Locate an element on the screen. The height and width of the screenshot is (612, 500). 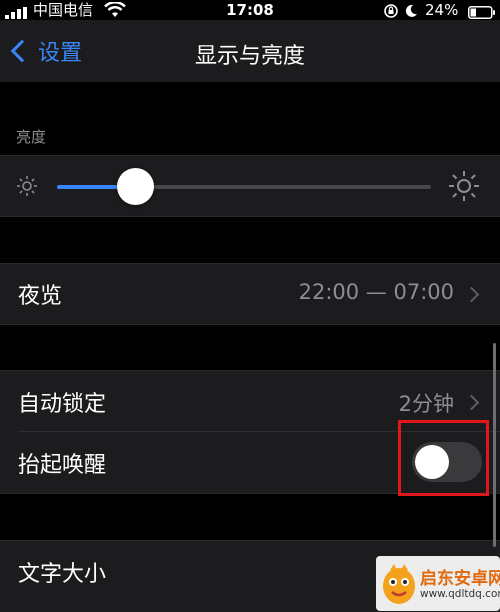
sun-small-icon is located at coordinates (27, 188).